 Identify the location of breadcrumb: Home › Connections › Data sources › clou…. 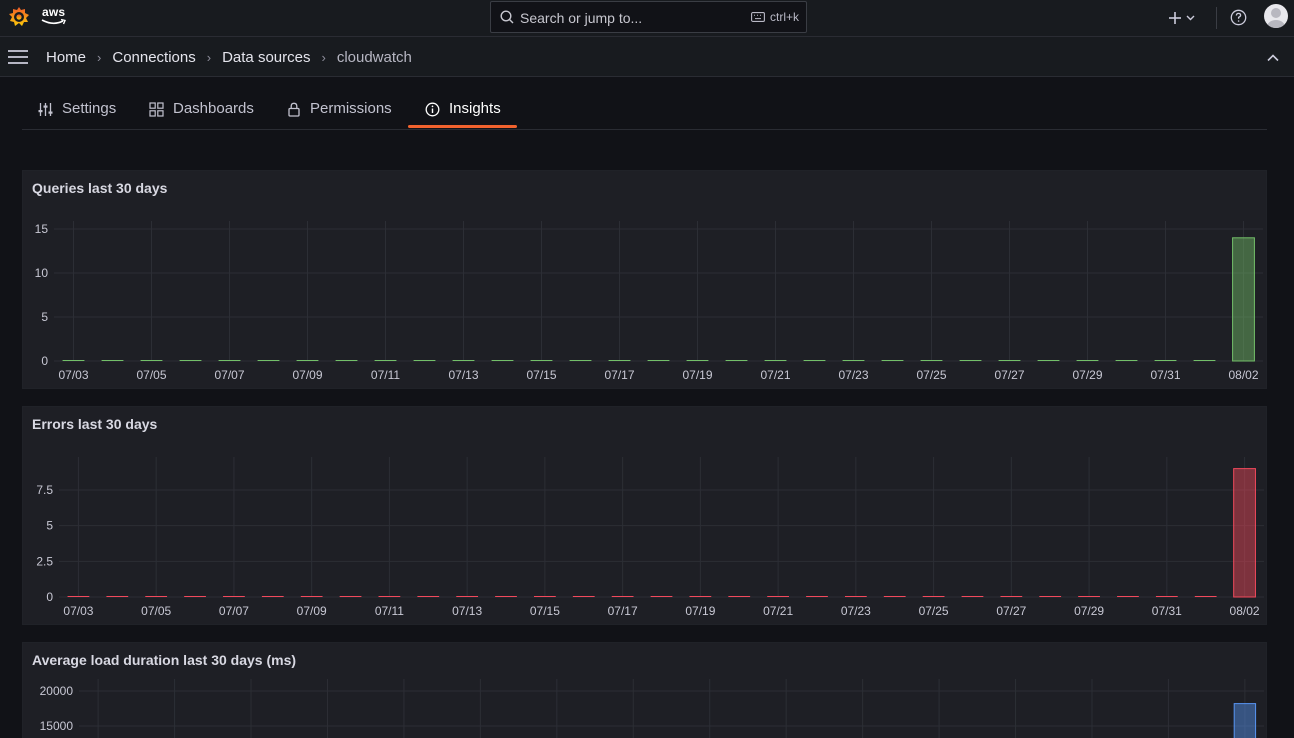
(229, 57).